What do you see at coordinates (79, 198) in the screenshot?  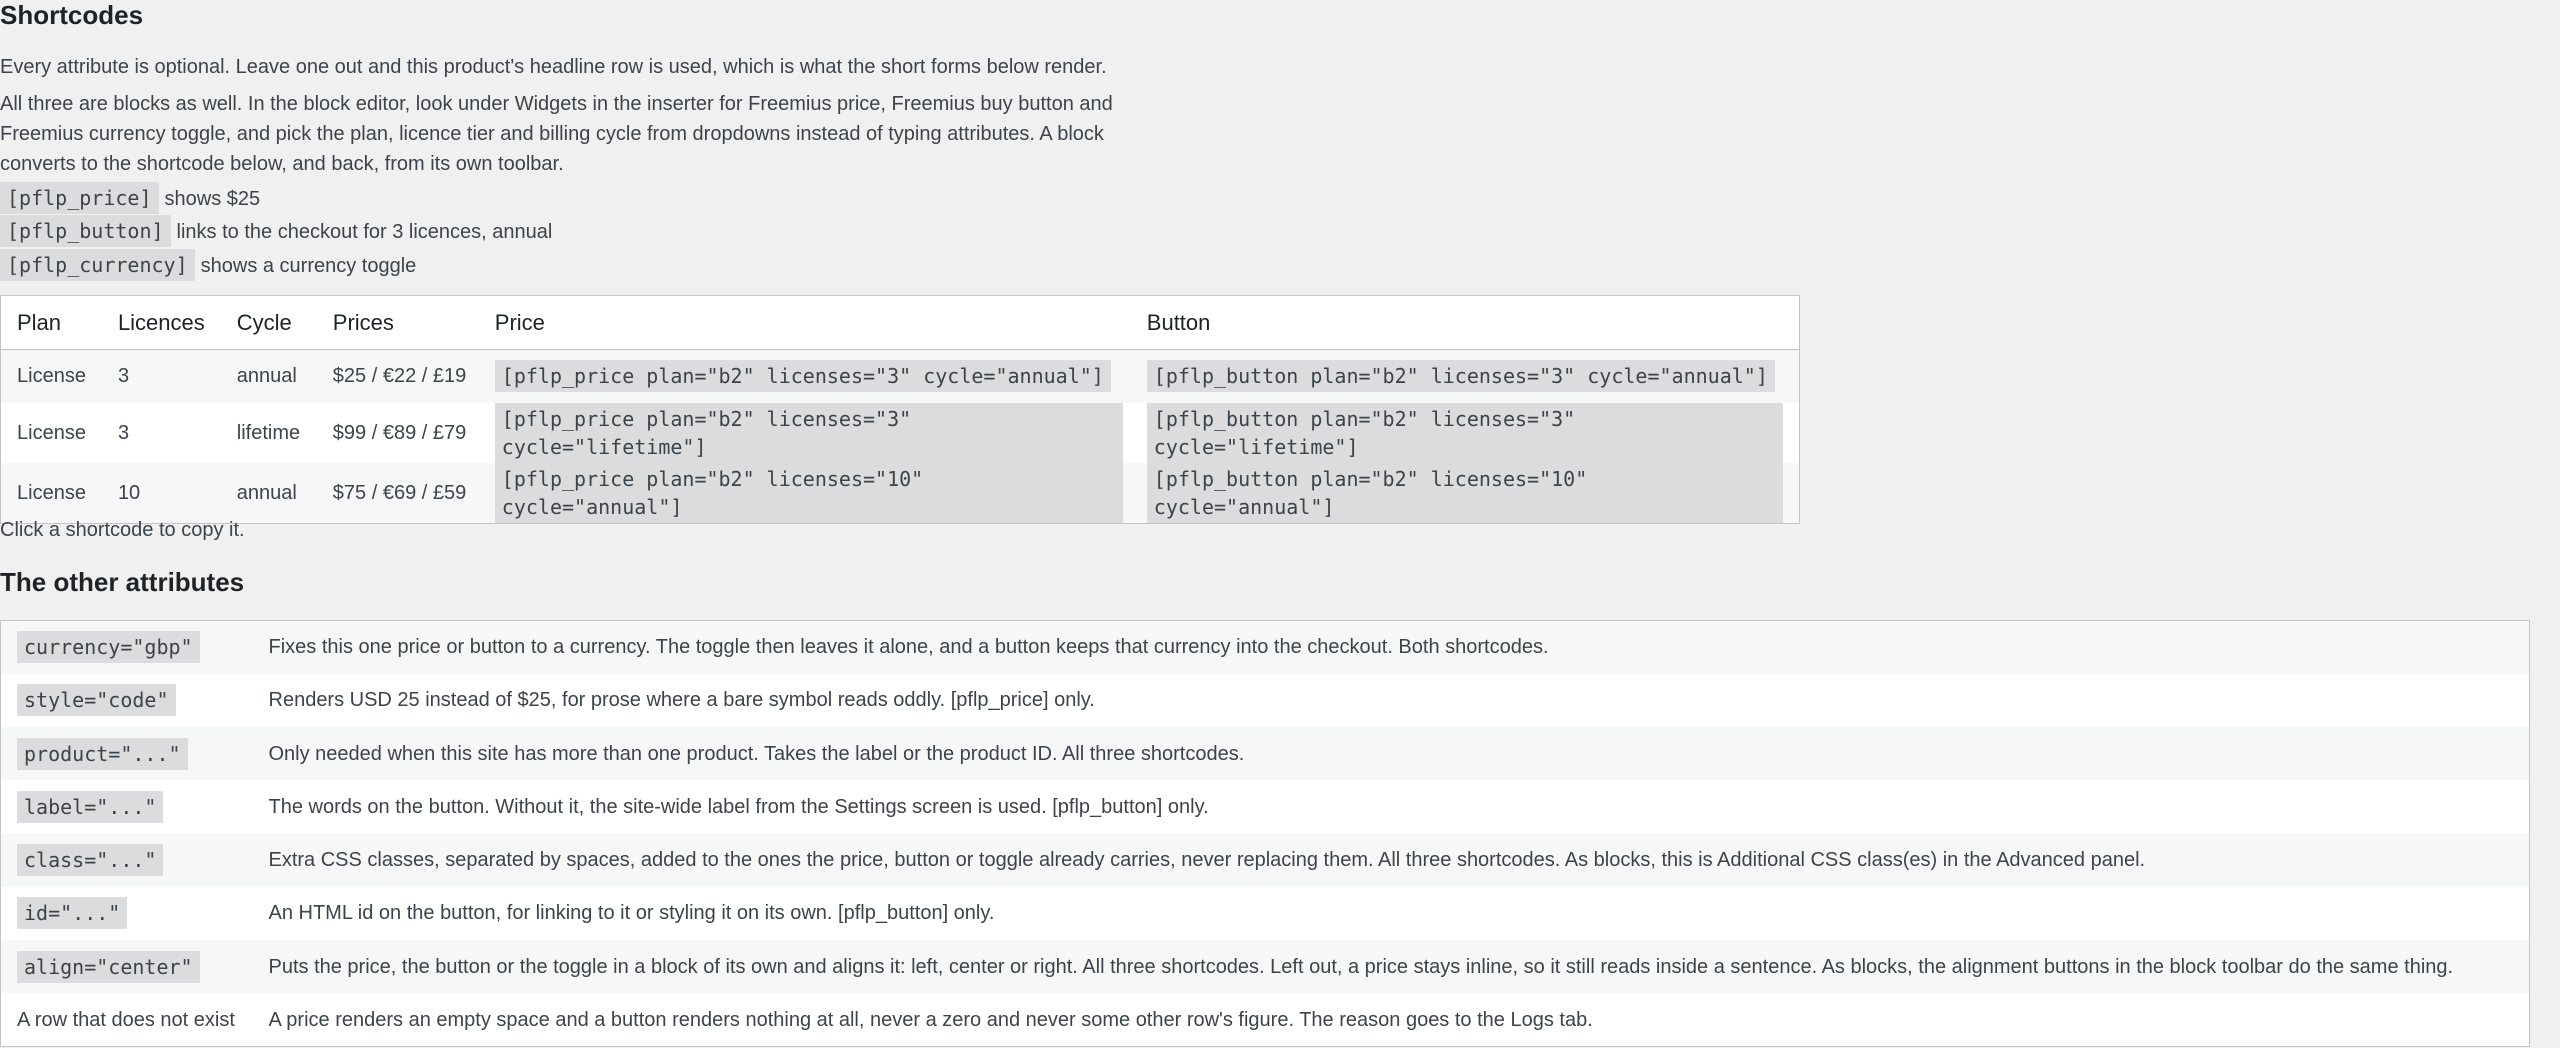 I see `price-shortcode: [pflp_price]` at bounding box center [79, 198].